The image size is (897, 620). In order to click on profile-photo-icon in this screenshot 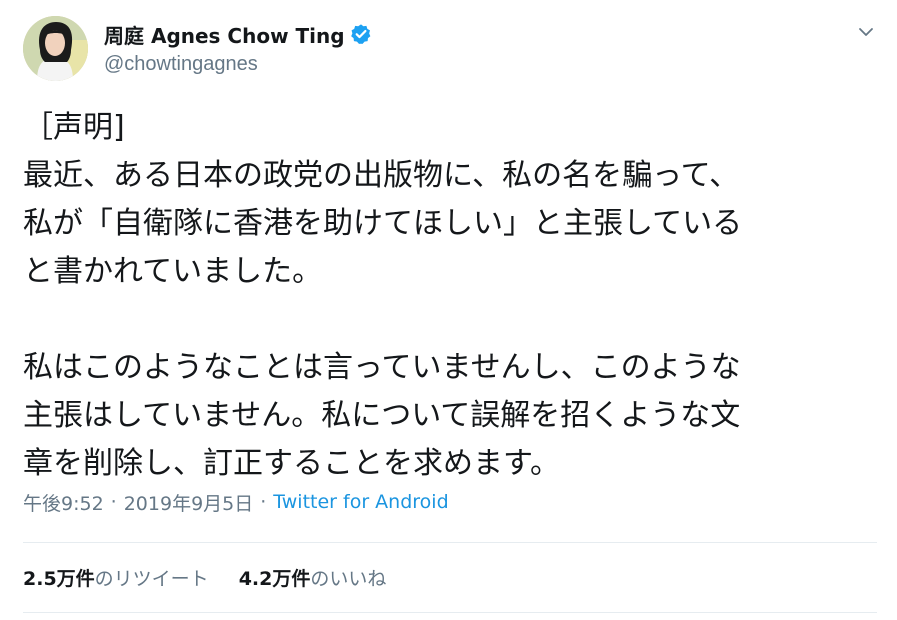, I will do `click(55, 48)`.